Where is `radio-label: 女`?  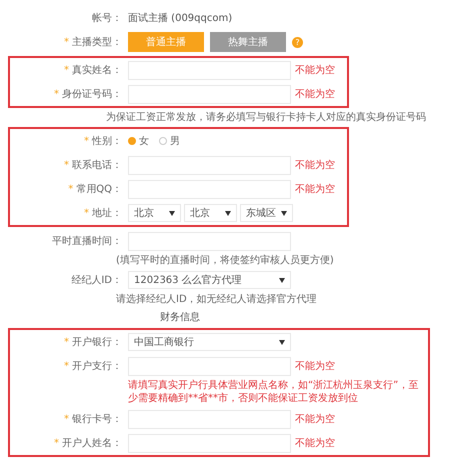
radio-label: 女 is located at coordinates (144, 141).